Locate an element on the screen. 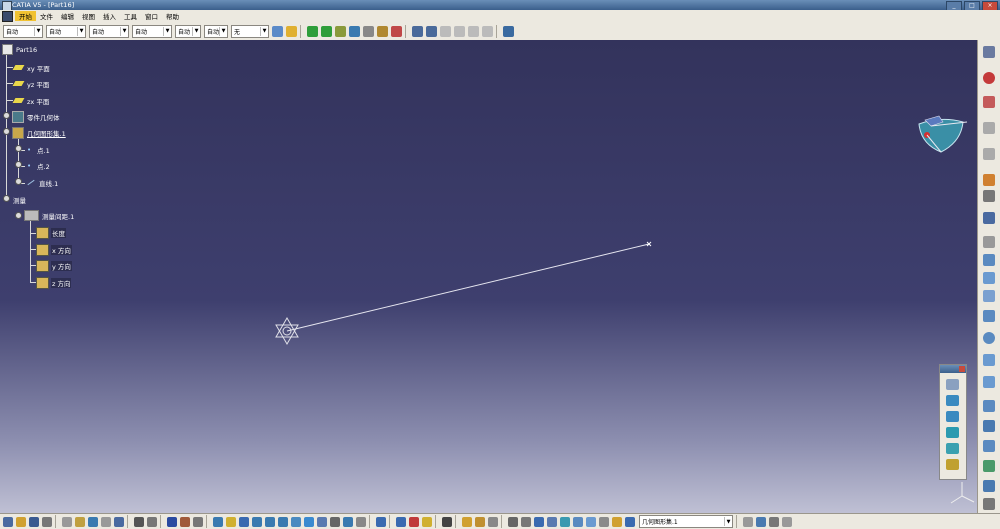 This screenshot has height=529, width=1000. menu-window: 窗口 is located at coordinates (151, 16).